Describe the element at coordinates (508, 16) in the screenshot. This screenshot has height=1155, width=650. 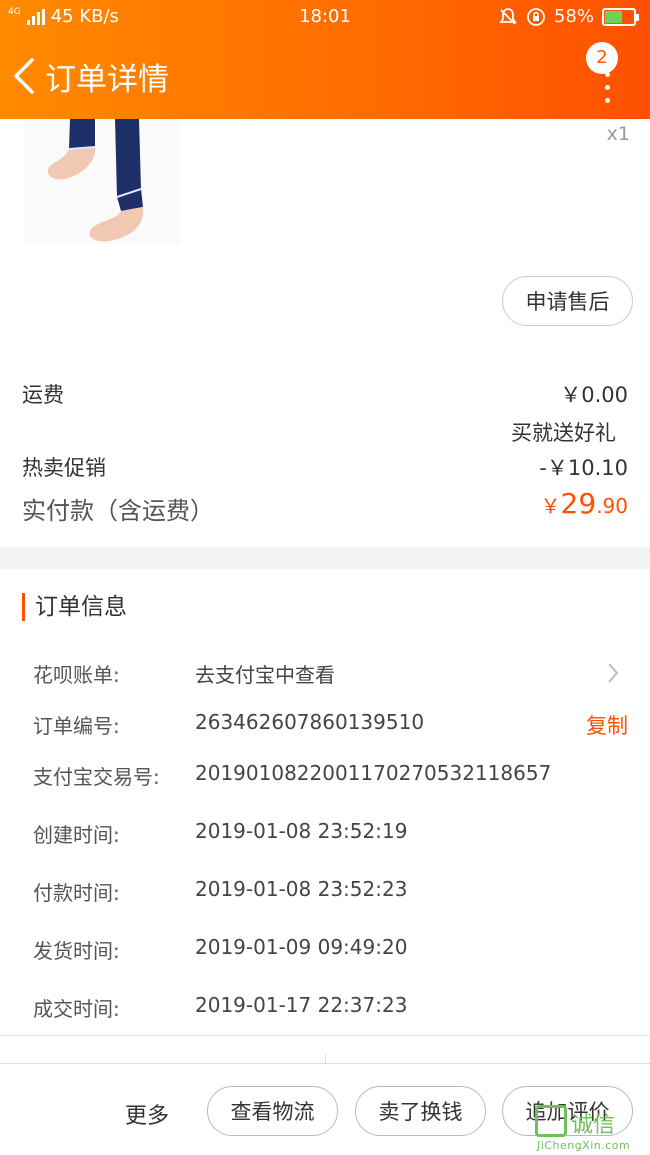
I see `mute-bell-icon` at that location.